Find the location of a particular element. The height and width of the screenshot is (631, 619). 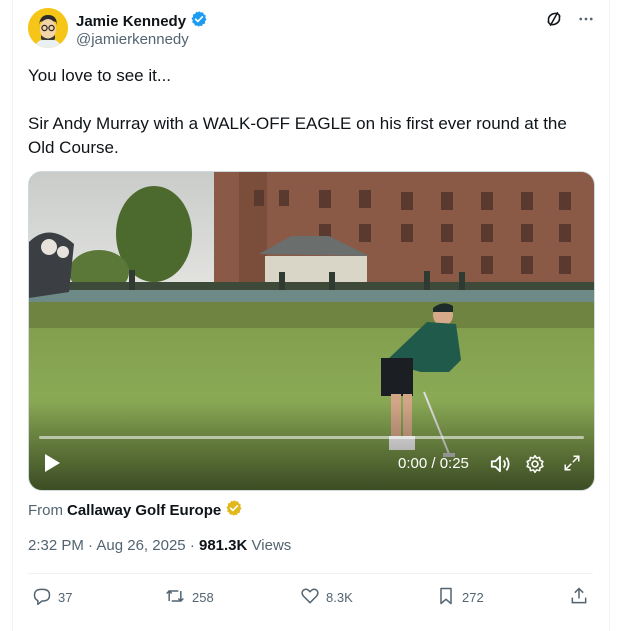

bookmark-count: 272 is located at coordinates (473, 597).